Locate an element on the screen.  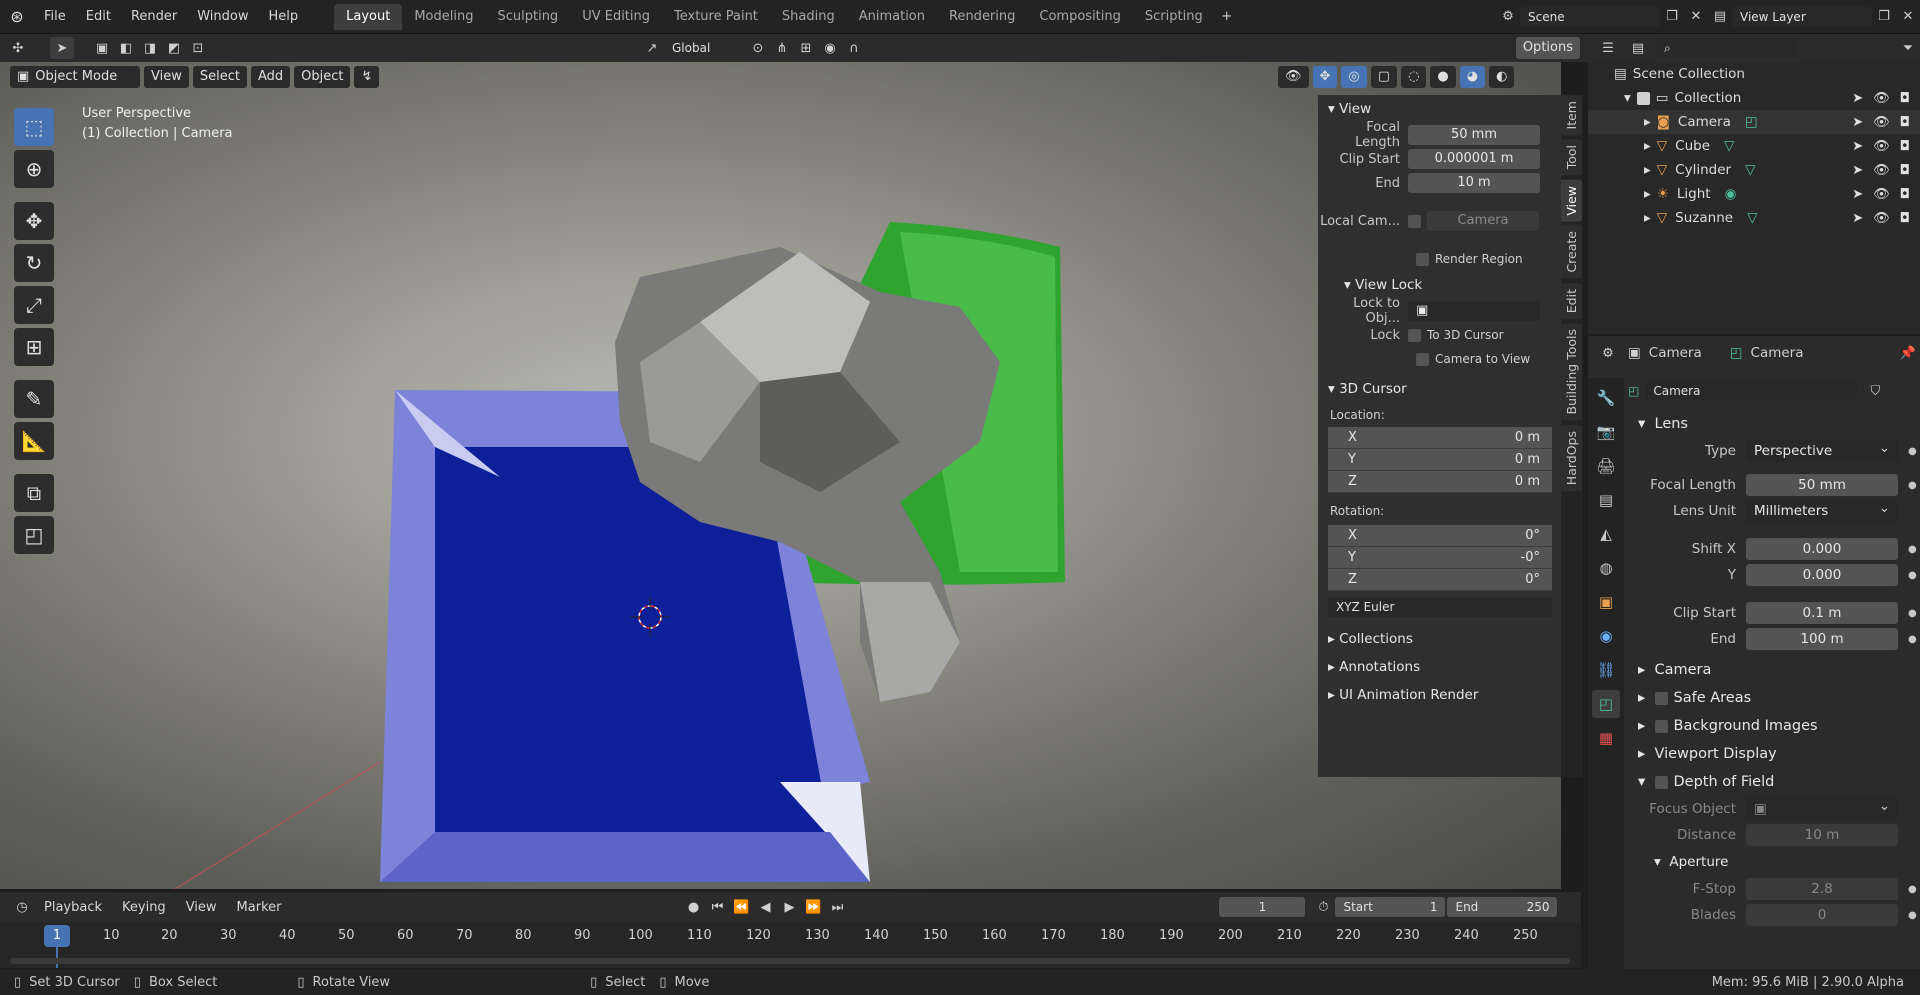
pin-icon: 📌 is located at coordinates (1908, 353).